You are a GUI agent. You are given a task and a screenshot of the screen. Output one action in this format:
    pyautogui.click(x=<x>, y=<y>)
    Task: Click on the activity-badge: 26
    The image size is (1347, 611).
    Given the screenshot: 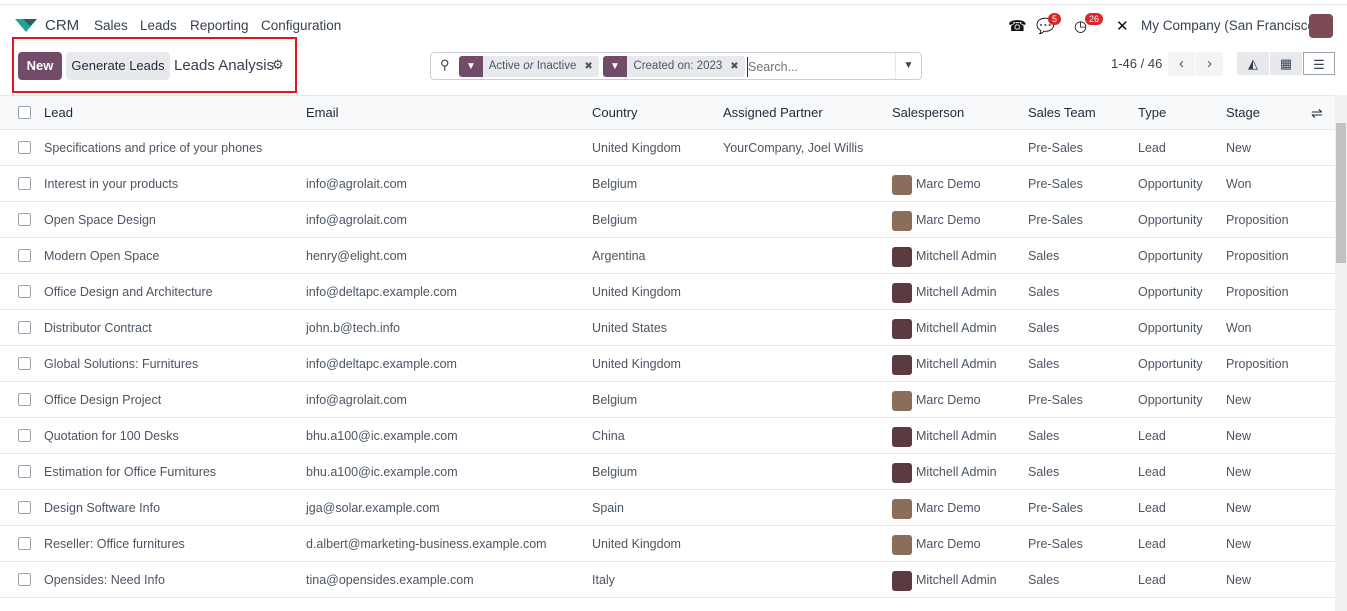 What is the action you would take?
    pyautogui.click(x=1094, y=19)
    